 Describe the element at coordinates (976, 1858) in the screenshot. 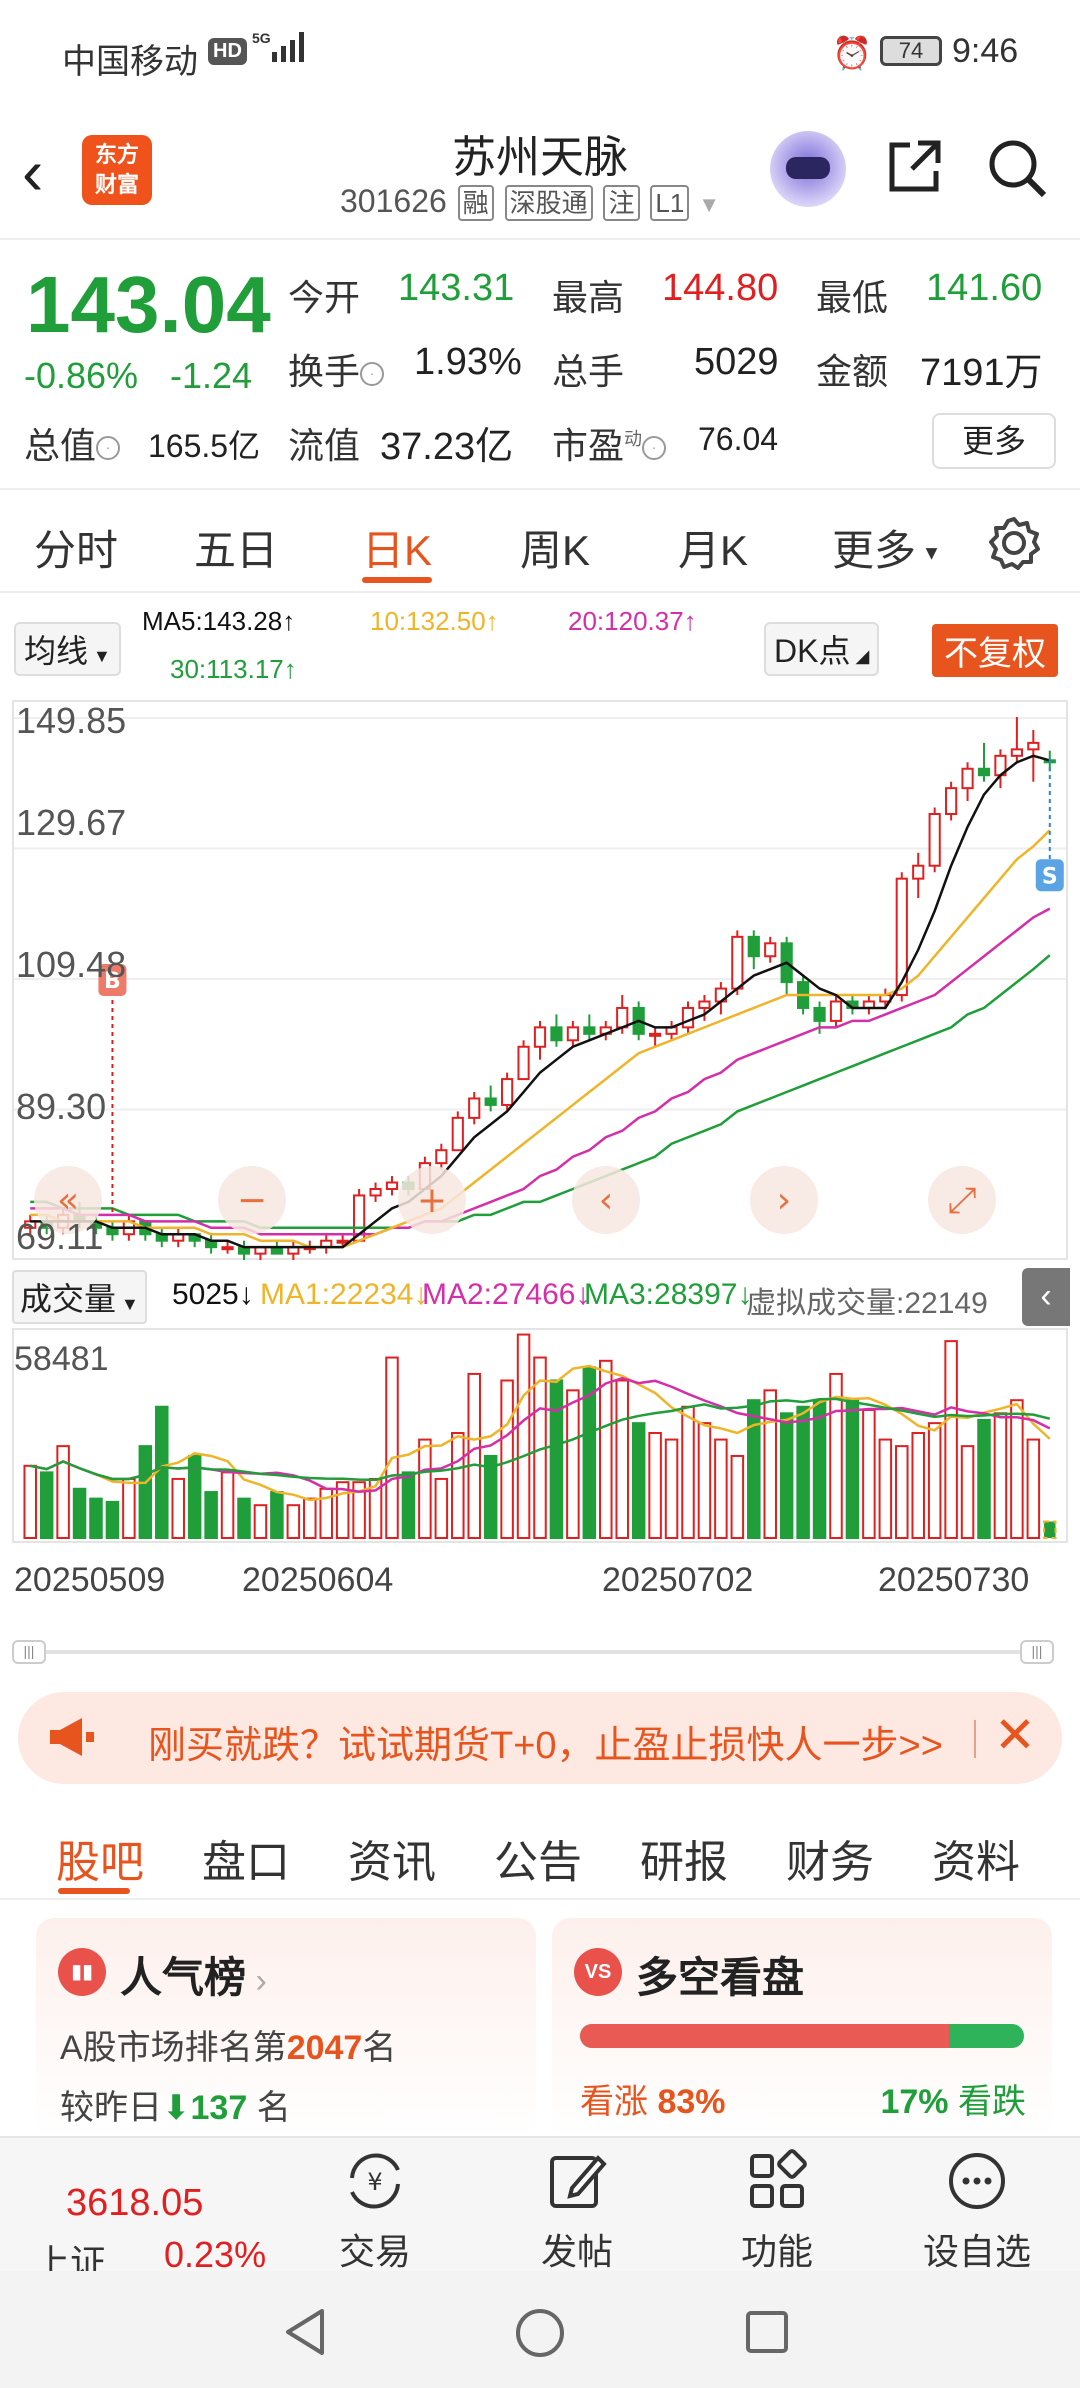

I see `tab-profile: 资料` at that location.